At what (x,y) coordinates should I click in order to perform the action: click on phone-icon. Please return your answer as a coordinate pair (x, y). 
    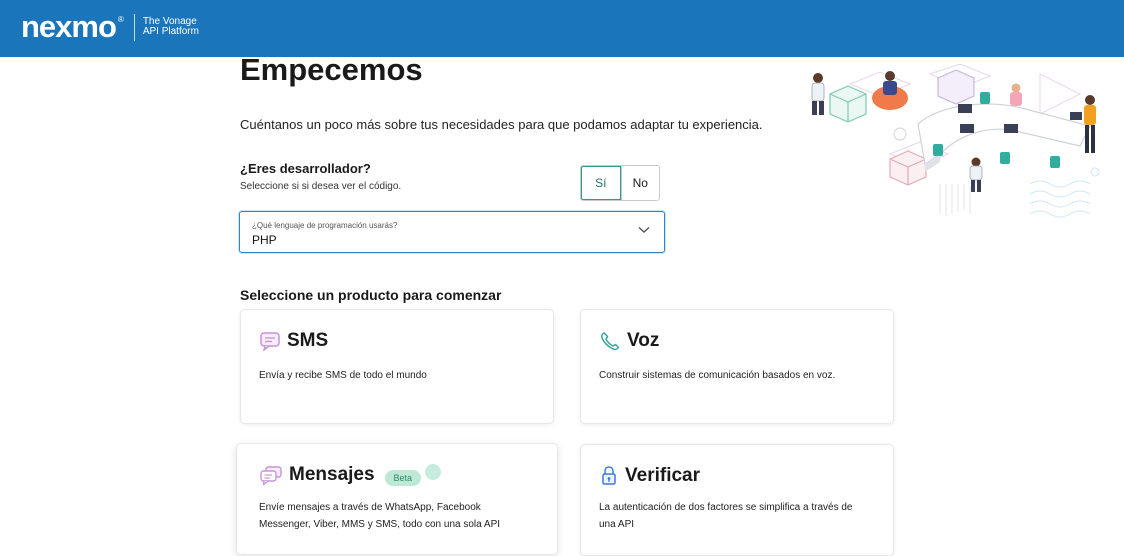
    Looking at the image, I should click on (610, 341).